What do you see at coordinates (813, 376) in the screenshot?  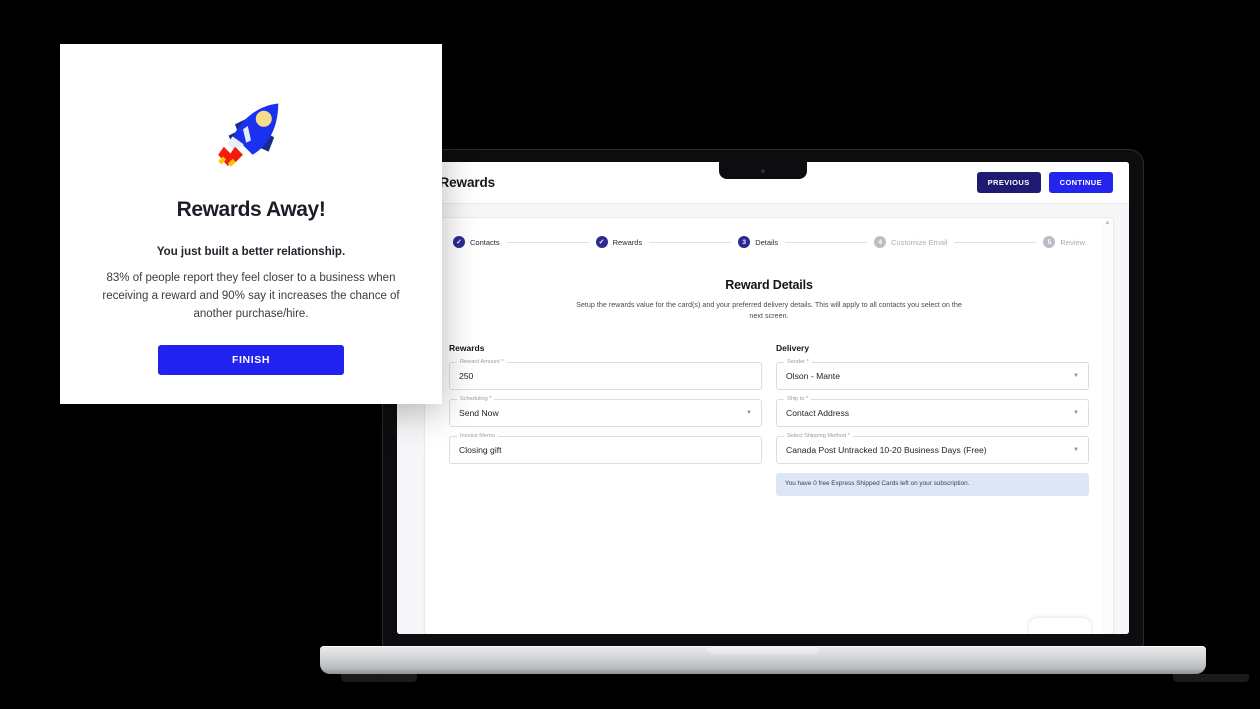 I see `sender-value: Olson - Mante` at bounding box center [813, 376].